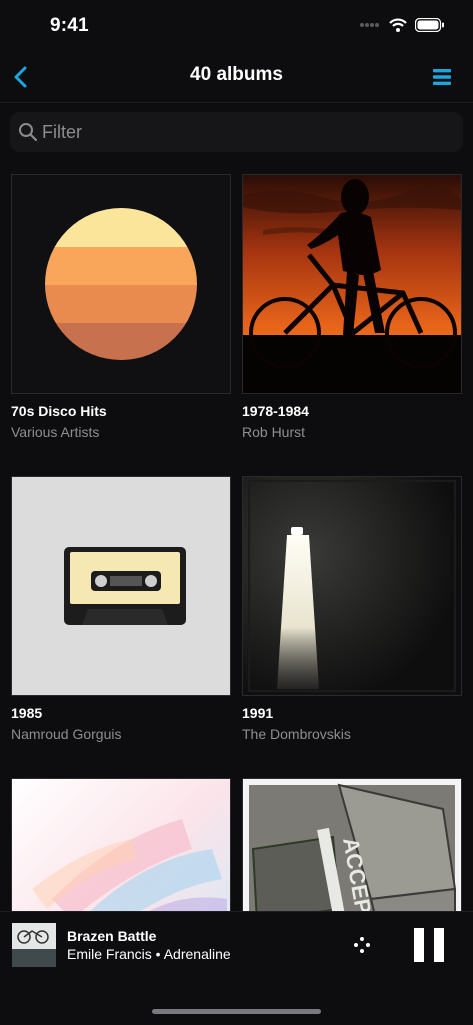 The width and height of the screenshot is (473, 1025). I want to click on filter-search-field: Filter, so click(236, 132).